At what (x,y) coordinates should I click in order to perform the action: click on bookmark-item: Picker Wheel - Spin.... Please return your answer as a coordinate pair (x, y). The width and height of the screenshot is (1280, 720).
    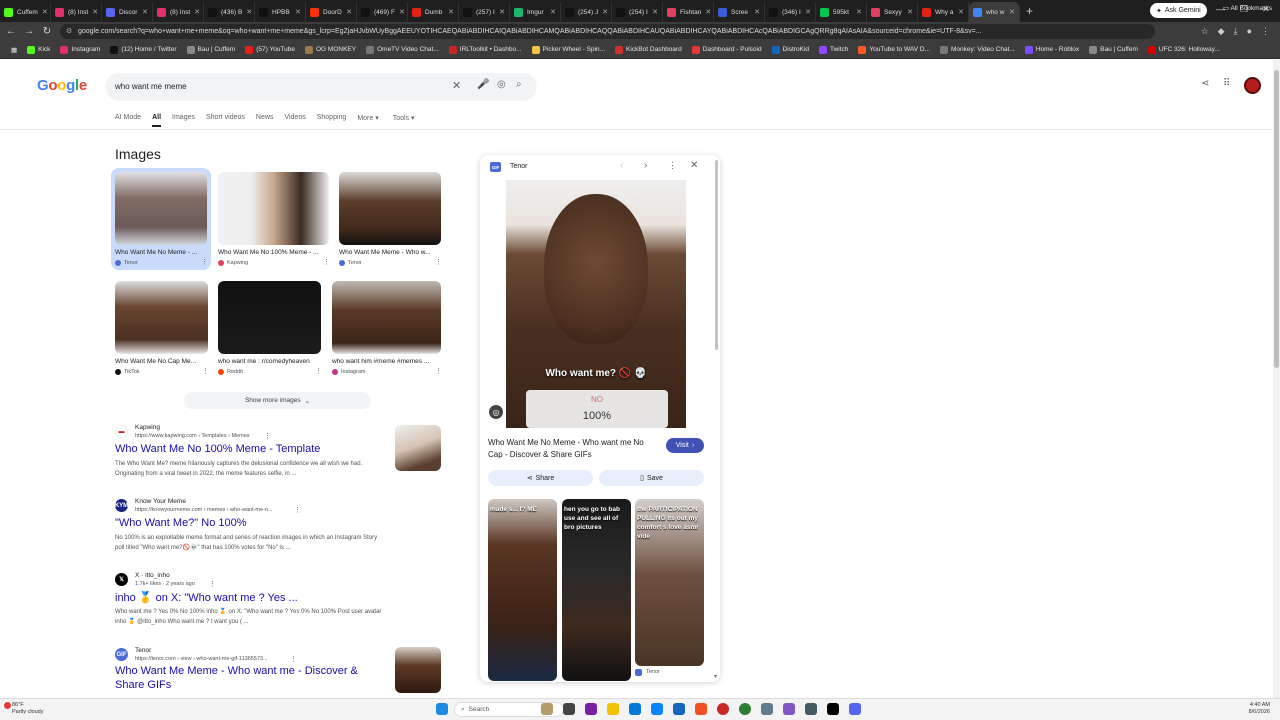
    Looking at the image, I should click on (569, 49).